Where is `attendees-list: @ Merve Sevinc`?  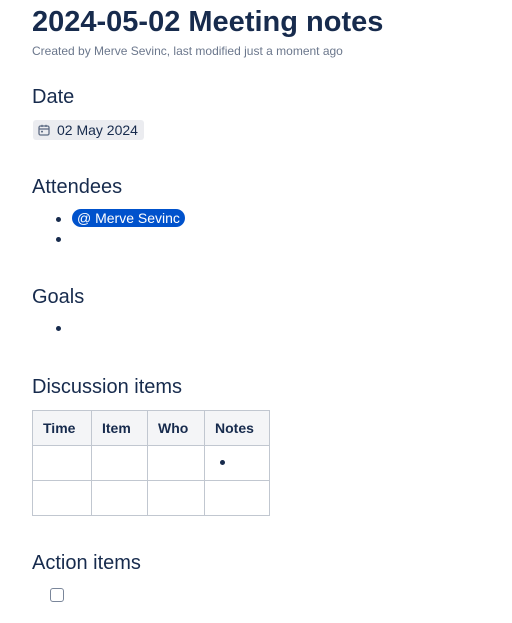
attendees-list: @ Merve Sevinc is located at coordinates (108, 229).